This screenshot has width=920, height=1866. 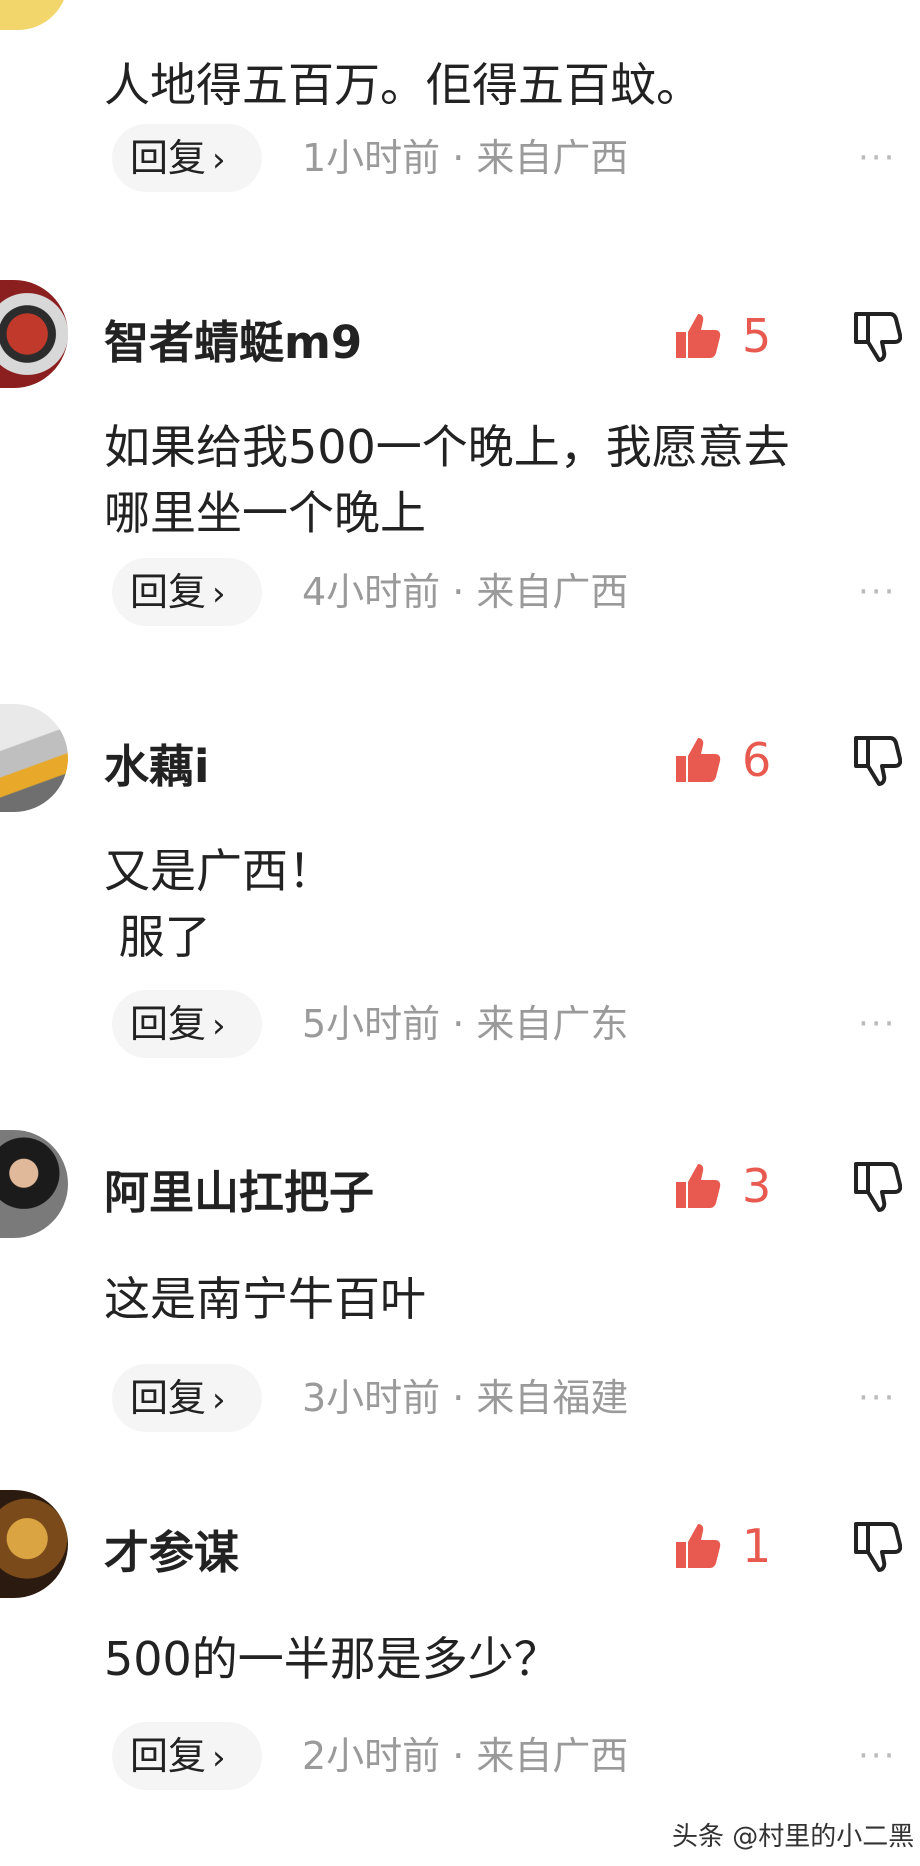 I want to click on like-button: 1, so click(x=742, y=1546).